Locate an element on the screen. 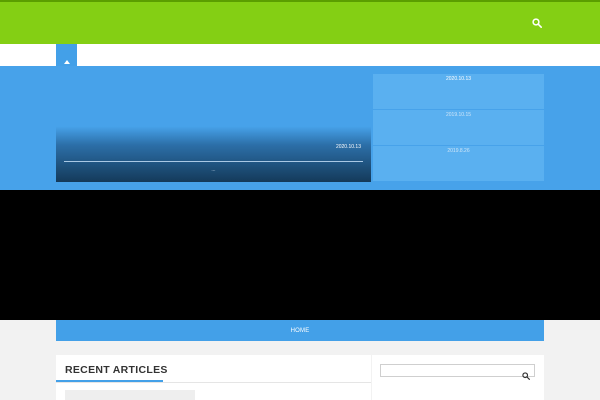 The image size is (600, 400). side-post: 2020.10.13 is located at coordinates (458, 91).